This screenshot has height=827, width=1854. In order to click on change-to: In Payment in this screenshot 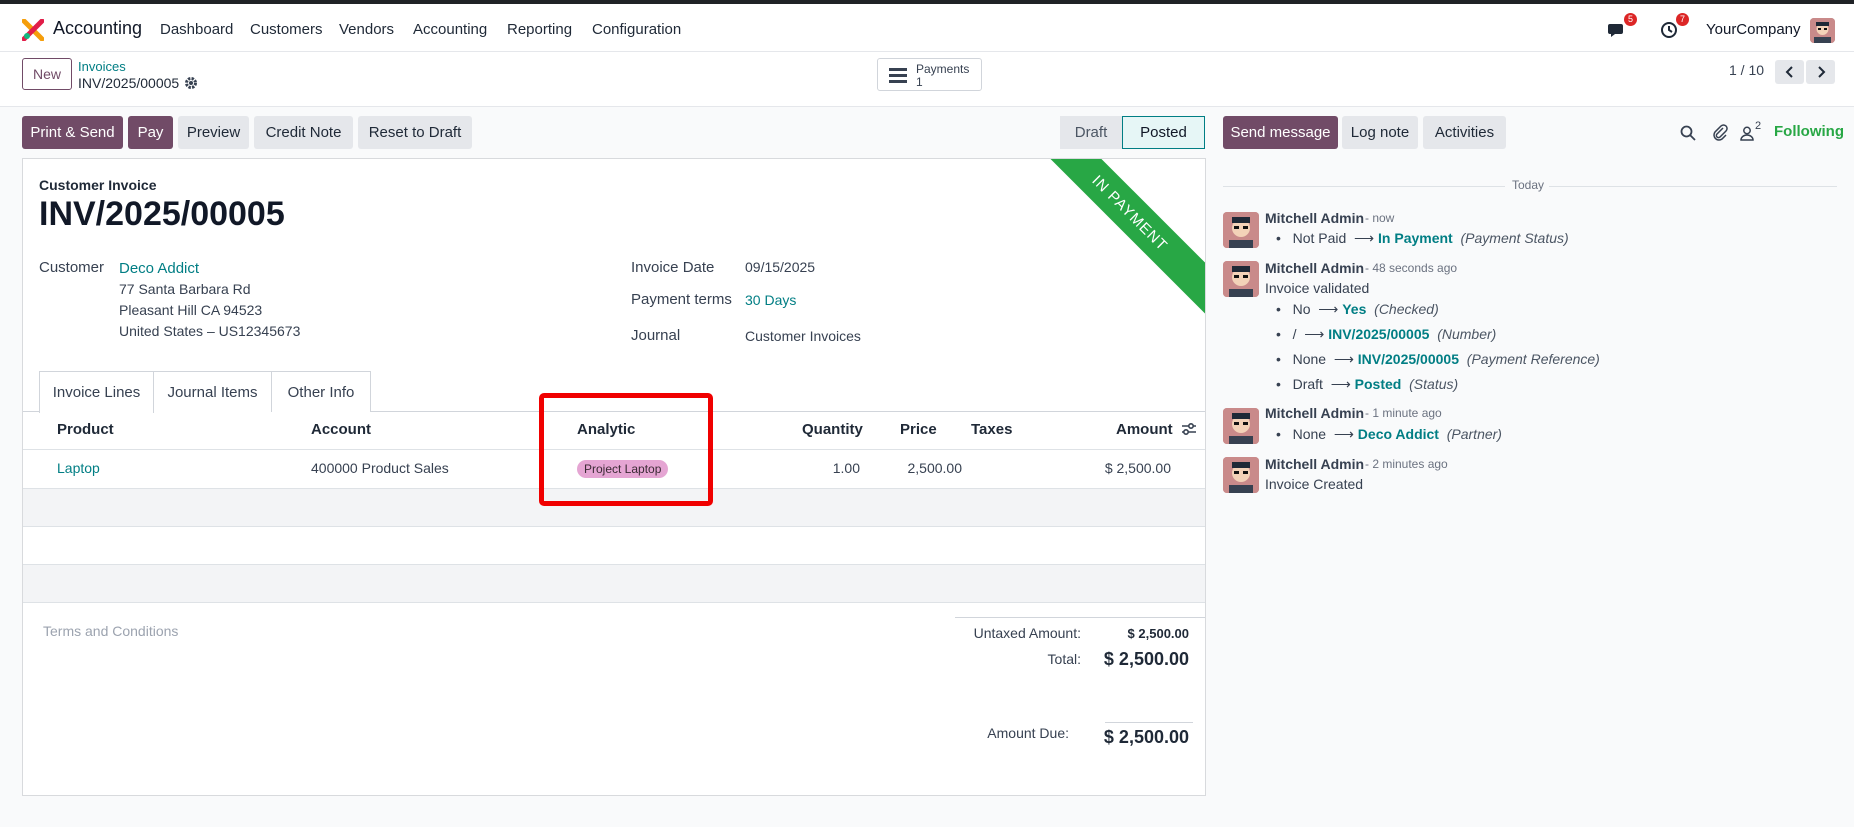, I will do `click(1415, 238)`.